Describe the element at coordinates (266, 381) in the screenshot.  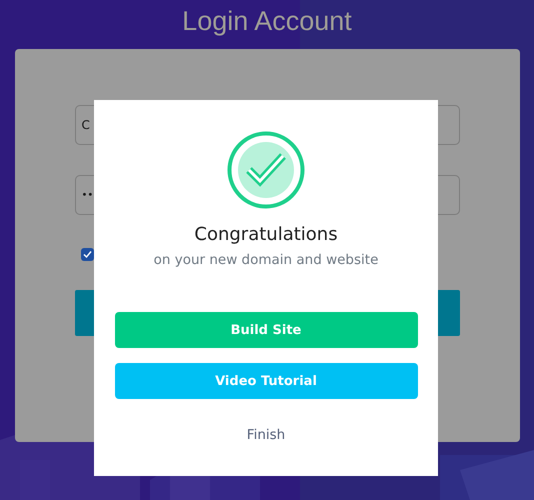
I see `video-tutorial-button: Video Tutorial` at that location.